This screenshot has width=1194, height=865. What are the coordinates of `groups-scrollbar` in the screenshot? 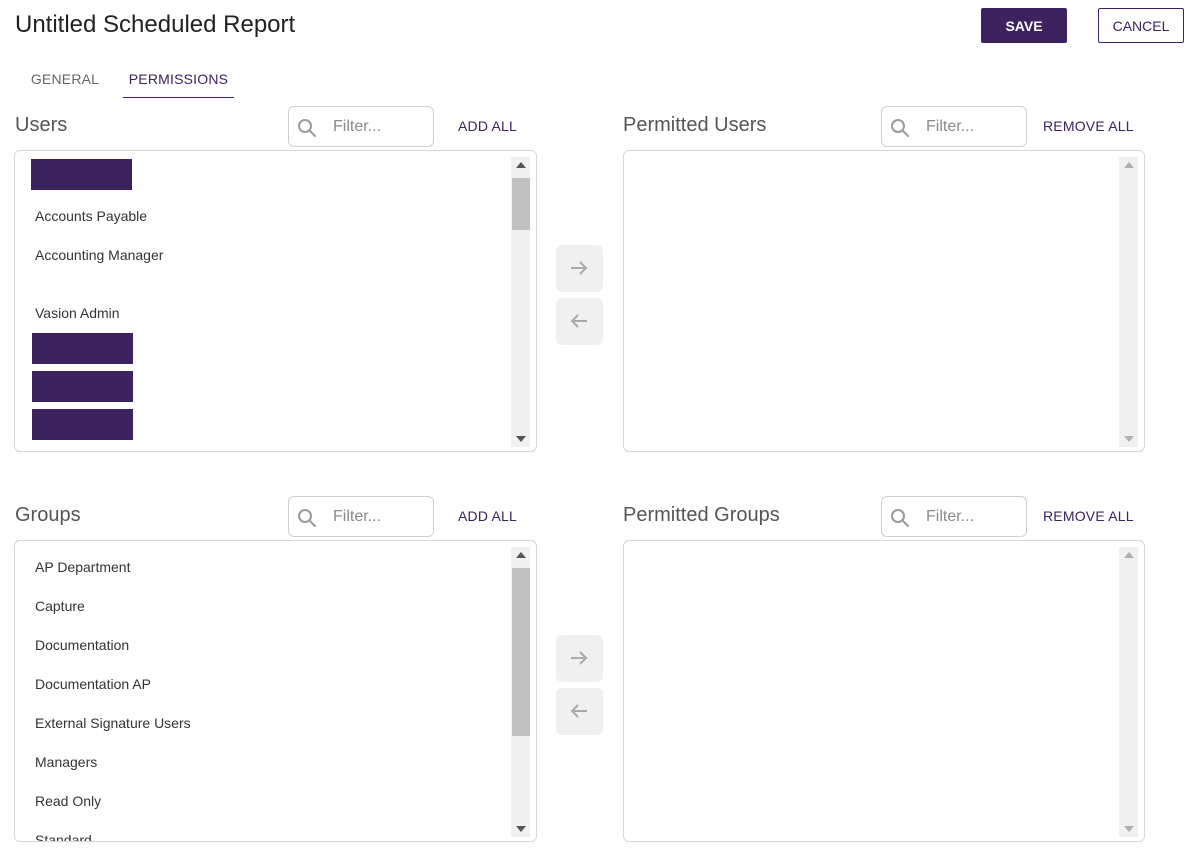 It's located at (520, 692).